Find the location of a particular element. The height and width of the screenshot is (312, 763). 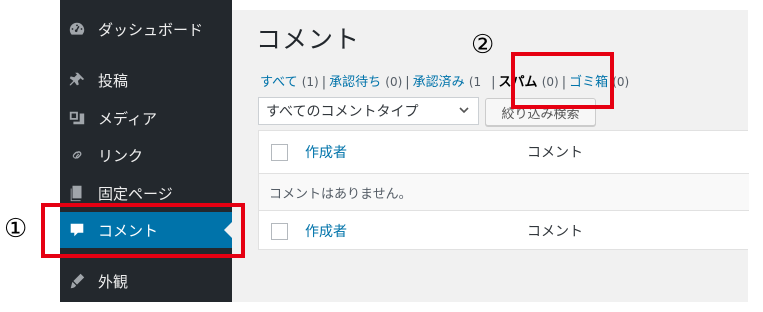

comment-type-select: すべてのコメントタイプ is located at coordinates (368, 111).